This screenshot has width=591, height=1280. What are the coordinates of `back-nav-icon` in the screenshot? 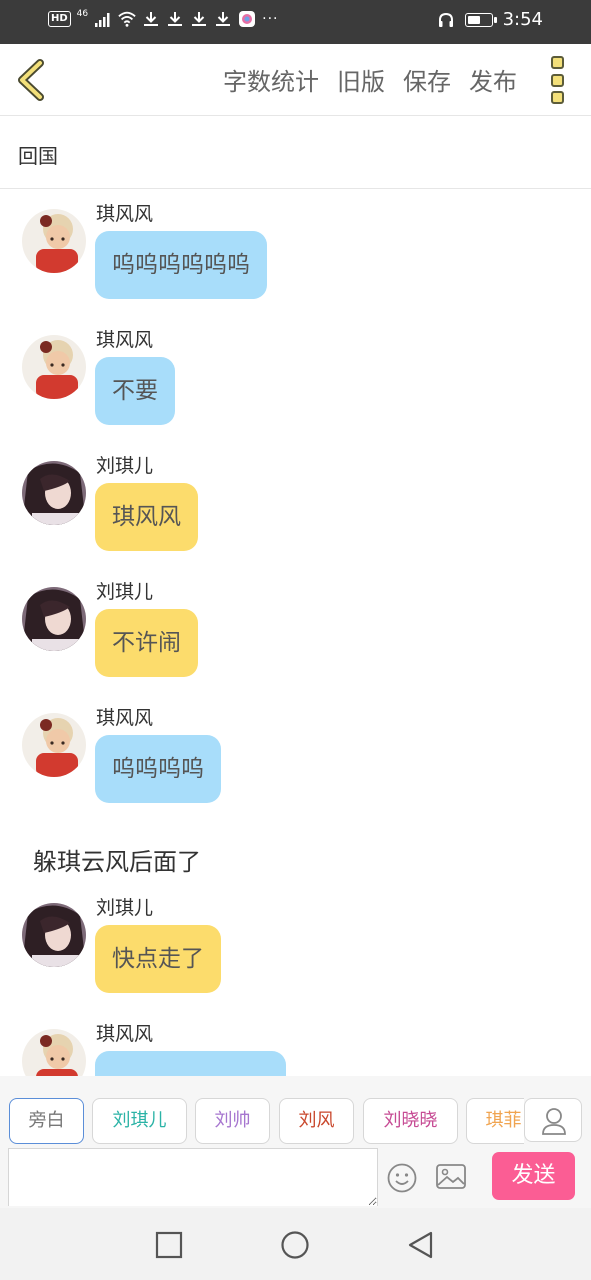 It's located at (421, 1245).